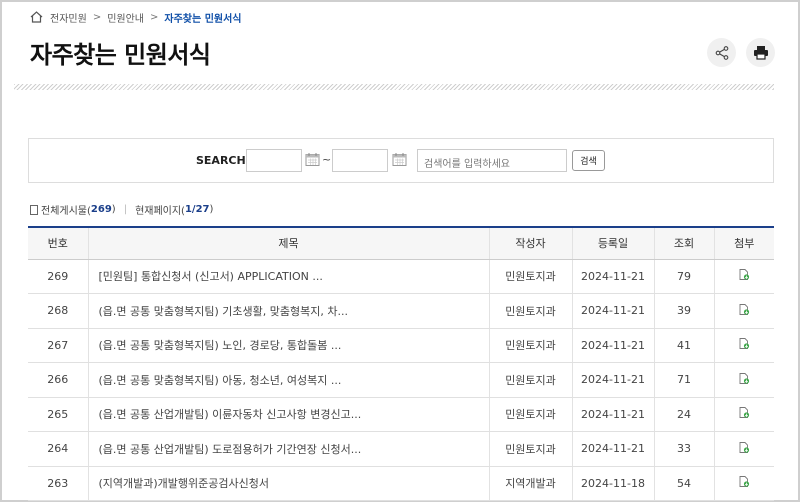  What do you see at coordinates (492, 160) in the screenshot?
I see `search-input: 검색어를 입력하세요` at bounding box center [492, 160].